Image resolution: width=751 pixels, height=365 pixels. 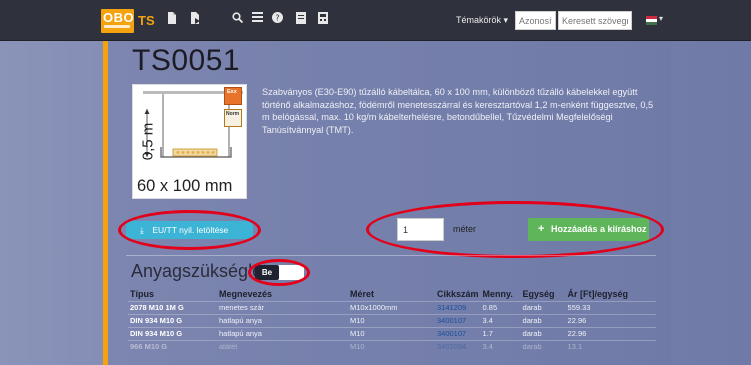 I want to click on add-to-spec-button: + Hozzáadás a kiíráshoz, so click(x=588, y=229).